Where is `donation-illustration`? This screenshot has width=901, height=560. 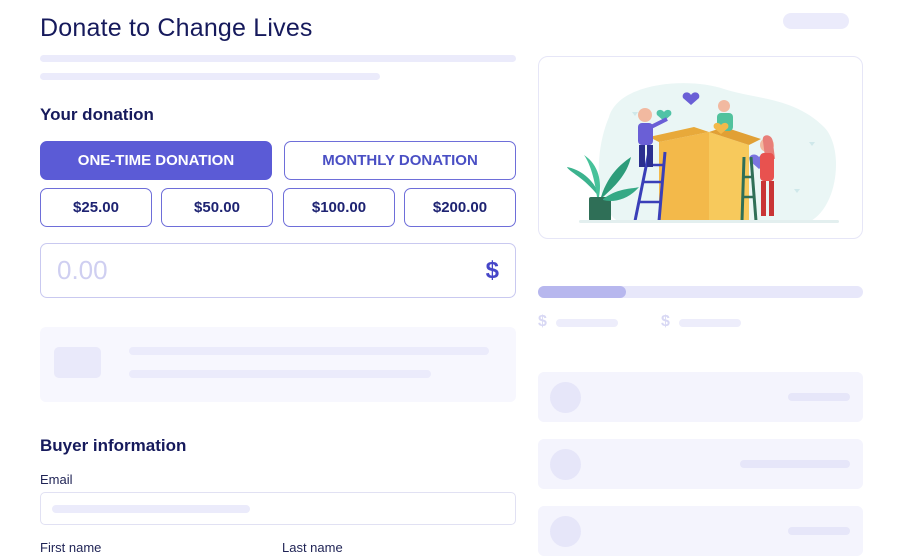
donation-illustration is located at coordinates (703, 153).